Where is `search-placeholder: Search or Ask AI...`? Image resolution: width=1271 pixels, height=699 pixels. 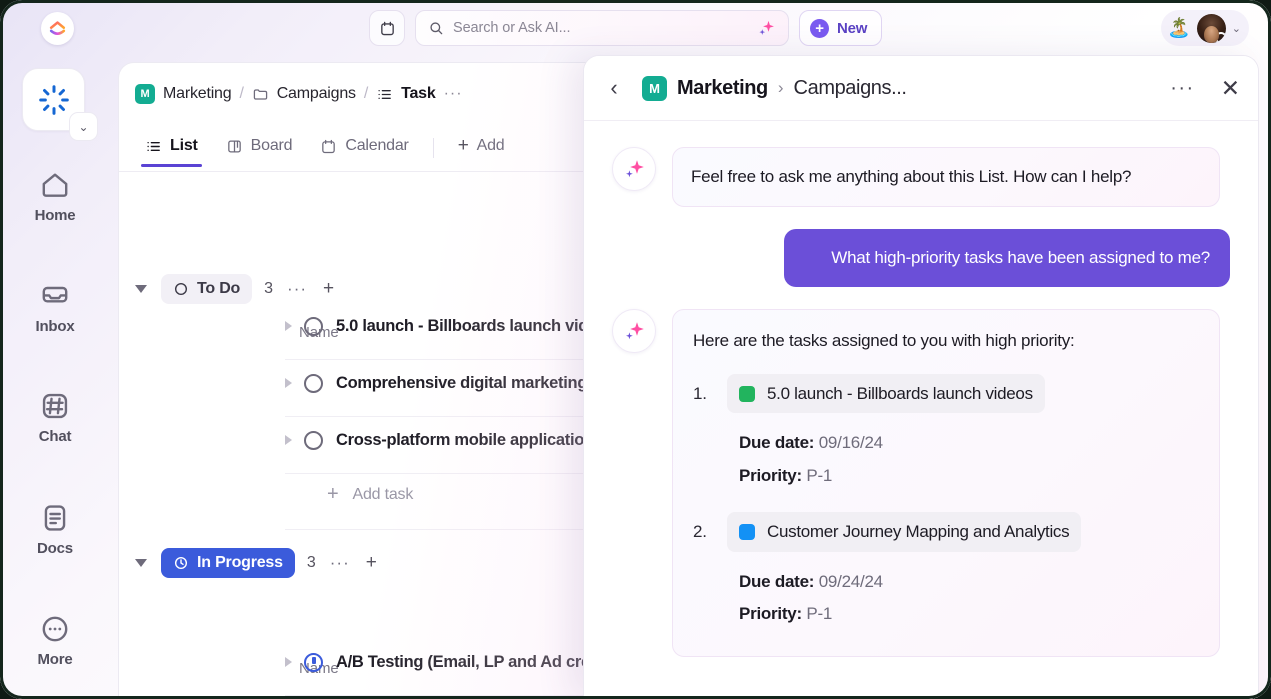
search-placeholder: Search or Ask AI... is located at coordinates (512, 28).